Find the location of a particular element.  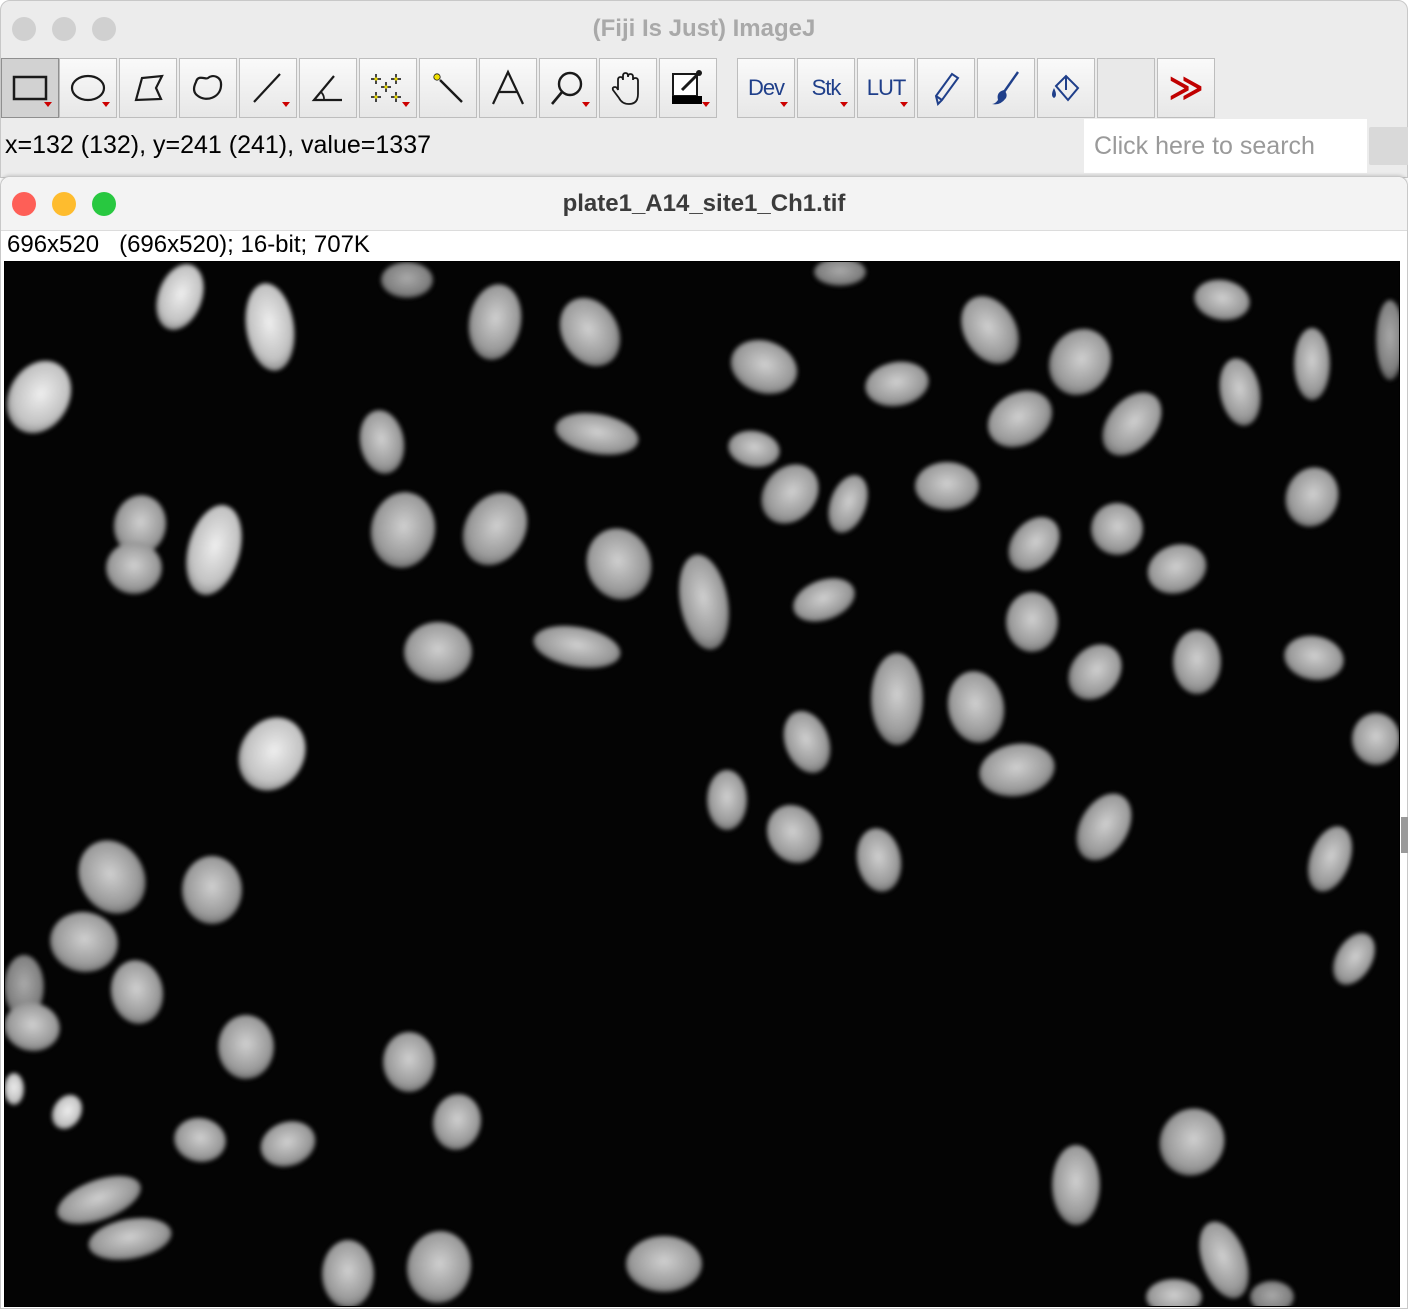

more-tools-icon: ≫ is located at coordinates (1186, 88).